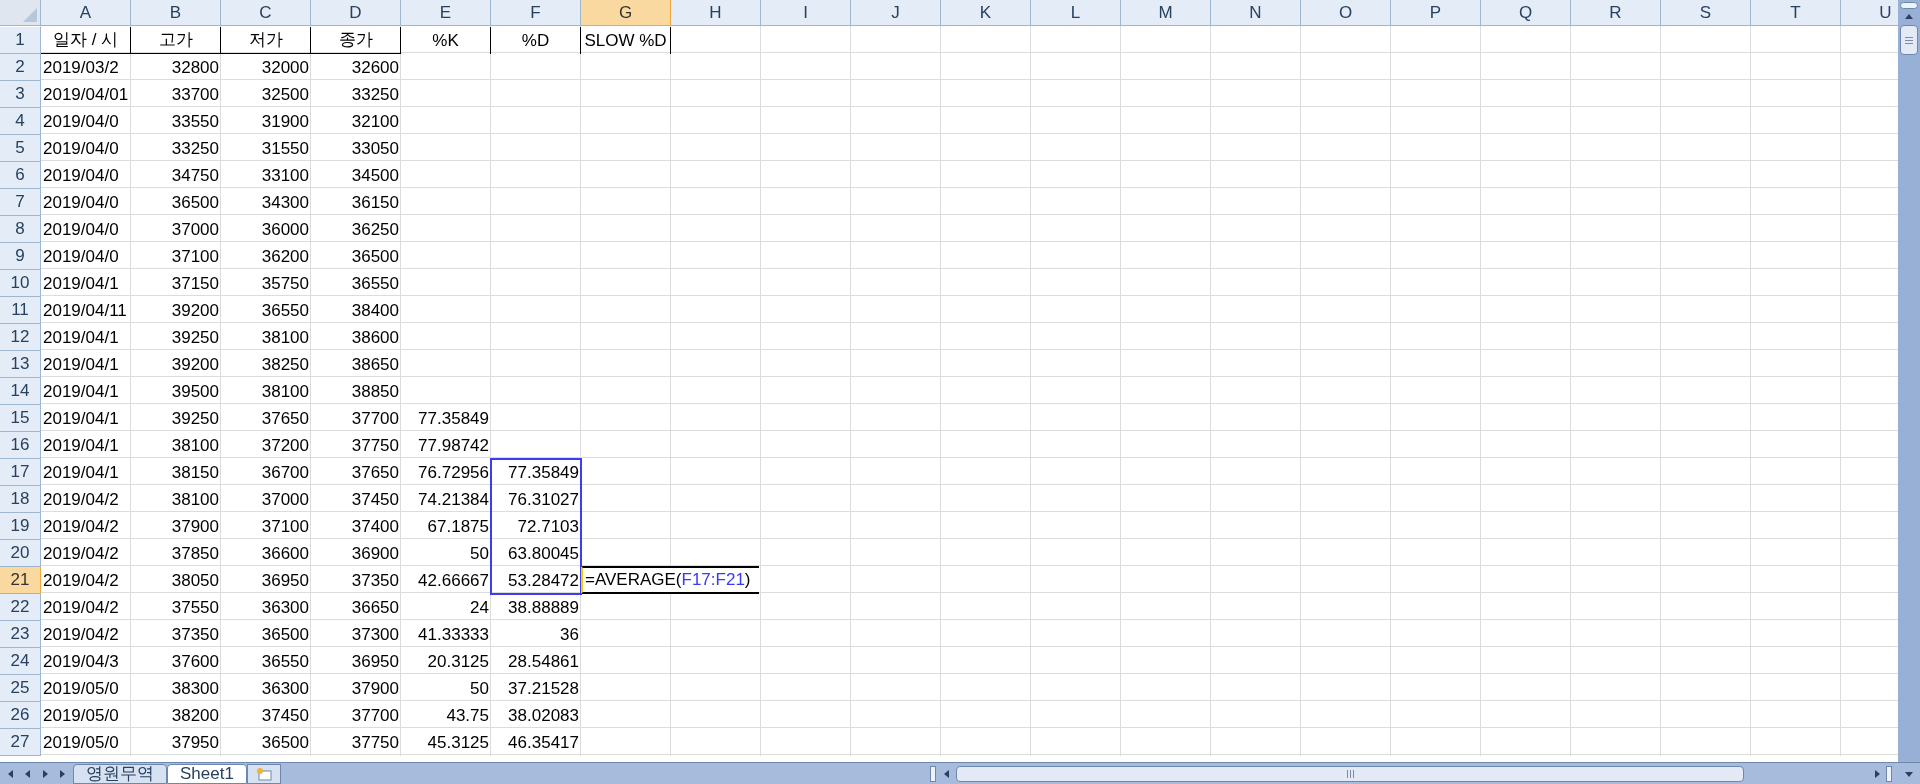 Image resolution: width=1920 pixels, height=784 pixels. What do you see at coordinates (20, 418) in the screenshot?
I see `row-header: 15` at bounding box center [20, 418].